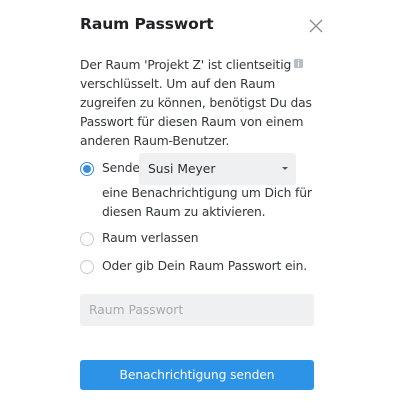 The image size is (400, 410). Describe the element at coordinates (299, 63) in the screenshot. I see `info-icon` at that location.